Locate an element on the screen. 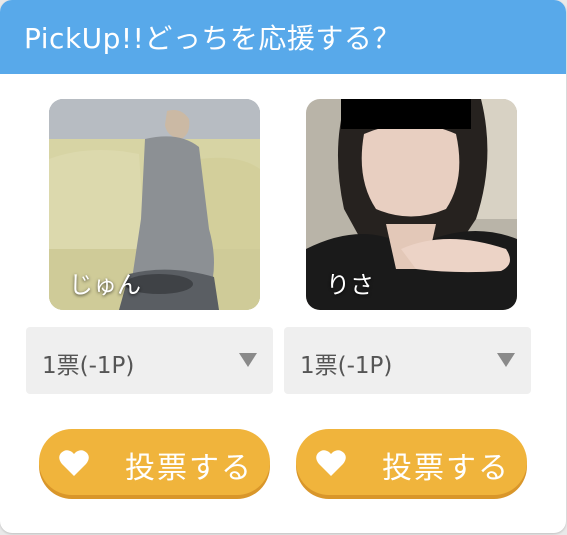 This screenshot has width=567, height=535. candidate-photo-jun: じゅん is located at coordinates (154, 204).